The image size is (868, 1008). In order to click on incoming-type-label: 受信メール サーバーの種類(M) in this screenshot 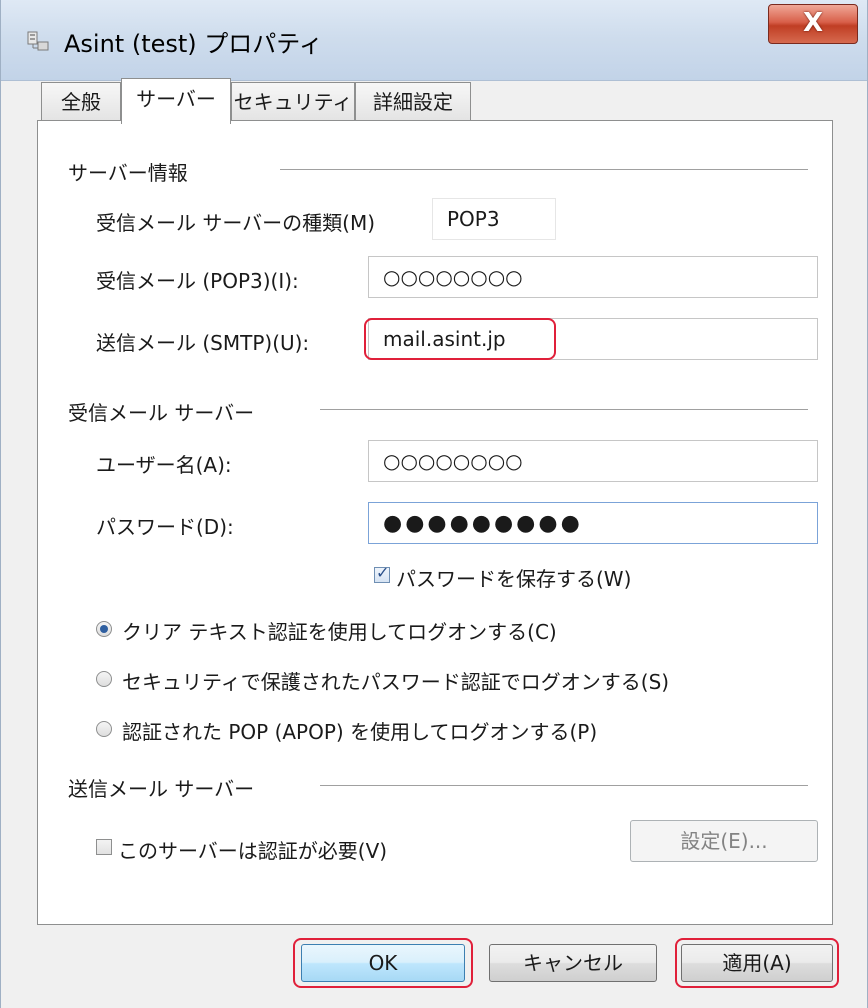, I will do `click(236, 223)`.